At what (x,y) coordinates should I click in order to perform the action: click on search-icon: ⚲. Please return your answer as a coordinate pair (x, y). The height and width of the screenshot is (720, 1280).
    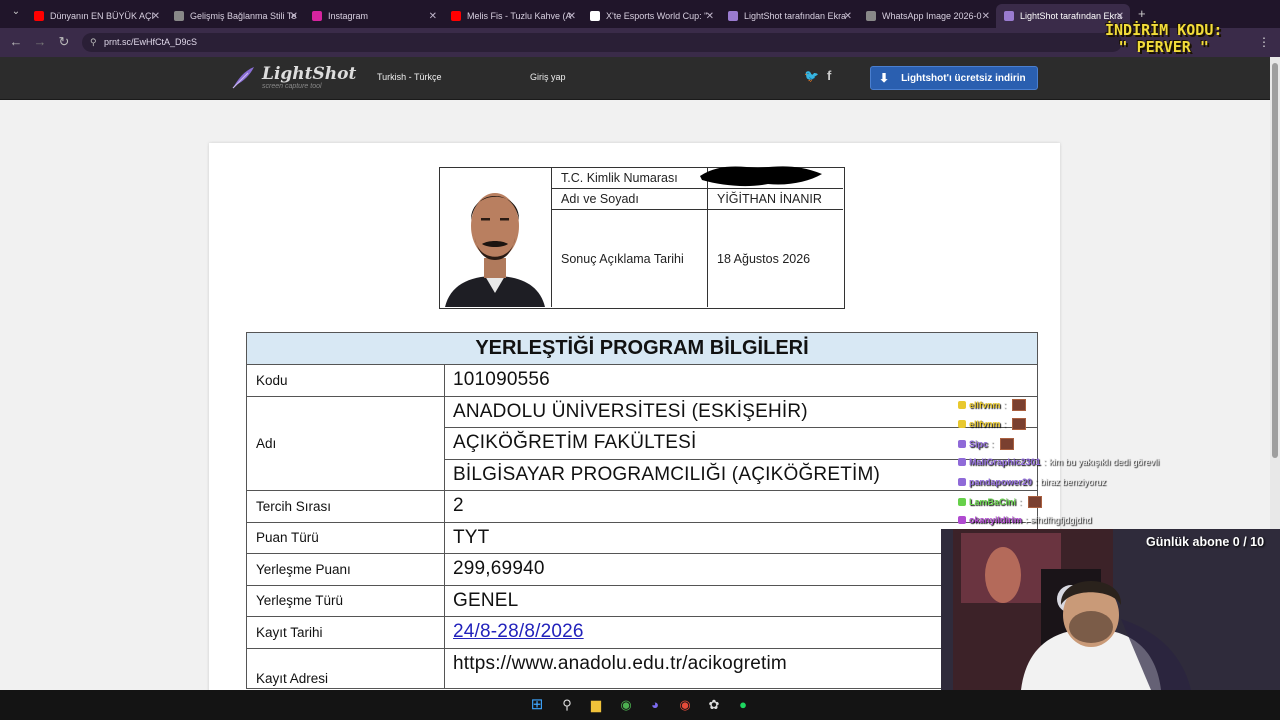
    Looking at the image, I should click on (567, 705).